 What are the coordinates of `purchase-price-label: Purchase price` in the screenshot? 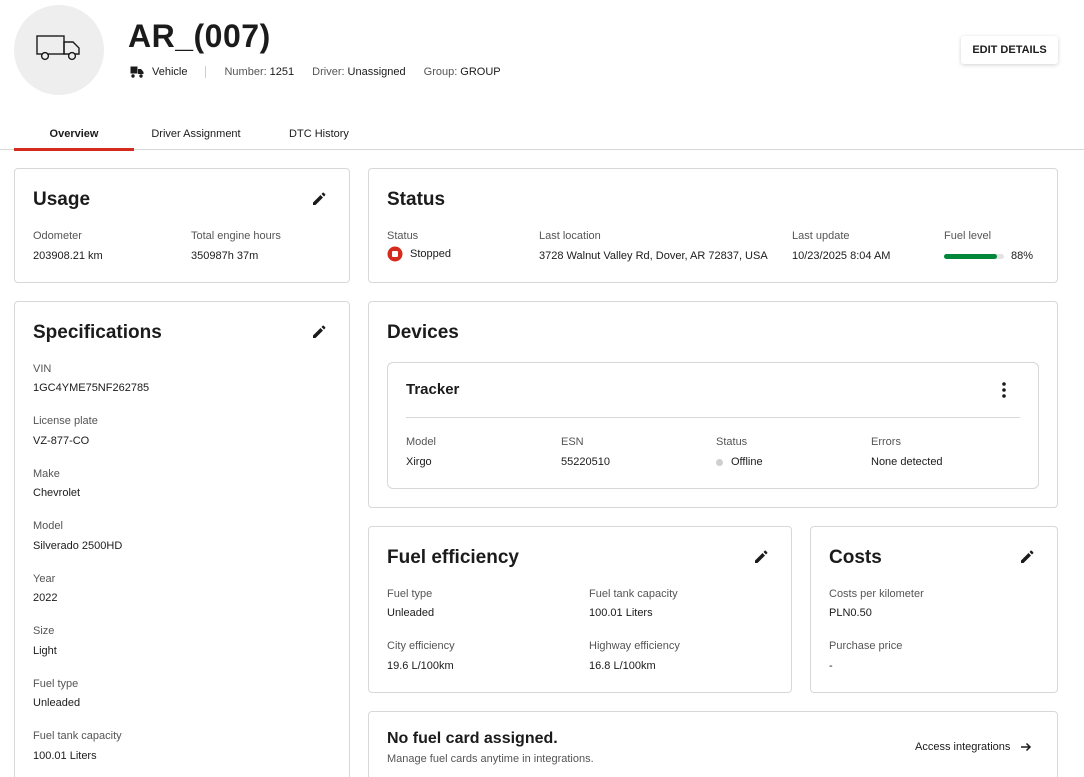 It's located at (866, 646).